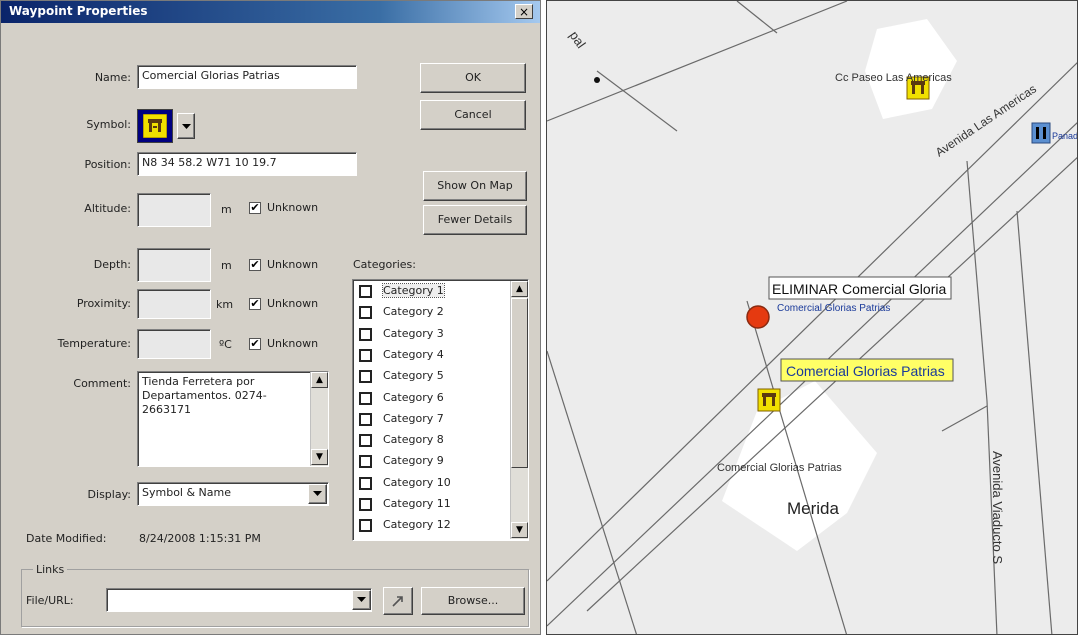  What do you see at coordinates (769, 400) in the screenshot?
I see `glorias-symbol-icon` at bounding box center [769, 400].